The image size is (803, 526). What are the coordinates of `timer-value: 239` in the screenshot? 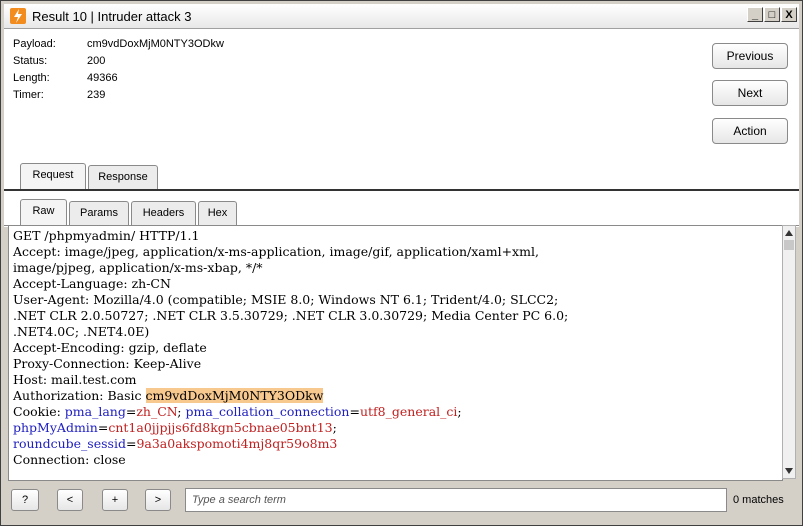 It's located at (96, 95).